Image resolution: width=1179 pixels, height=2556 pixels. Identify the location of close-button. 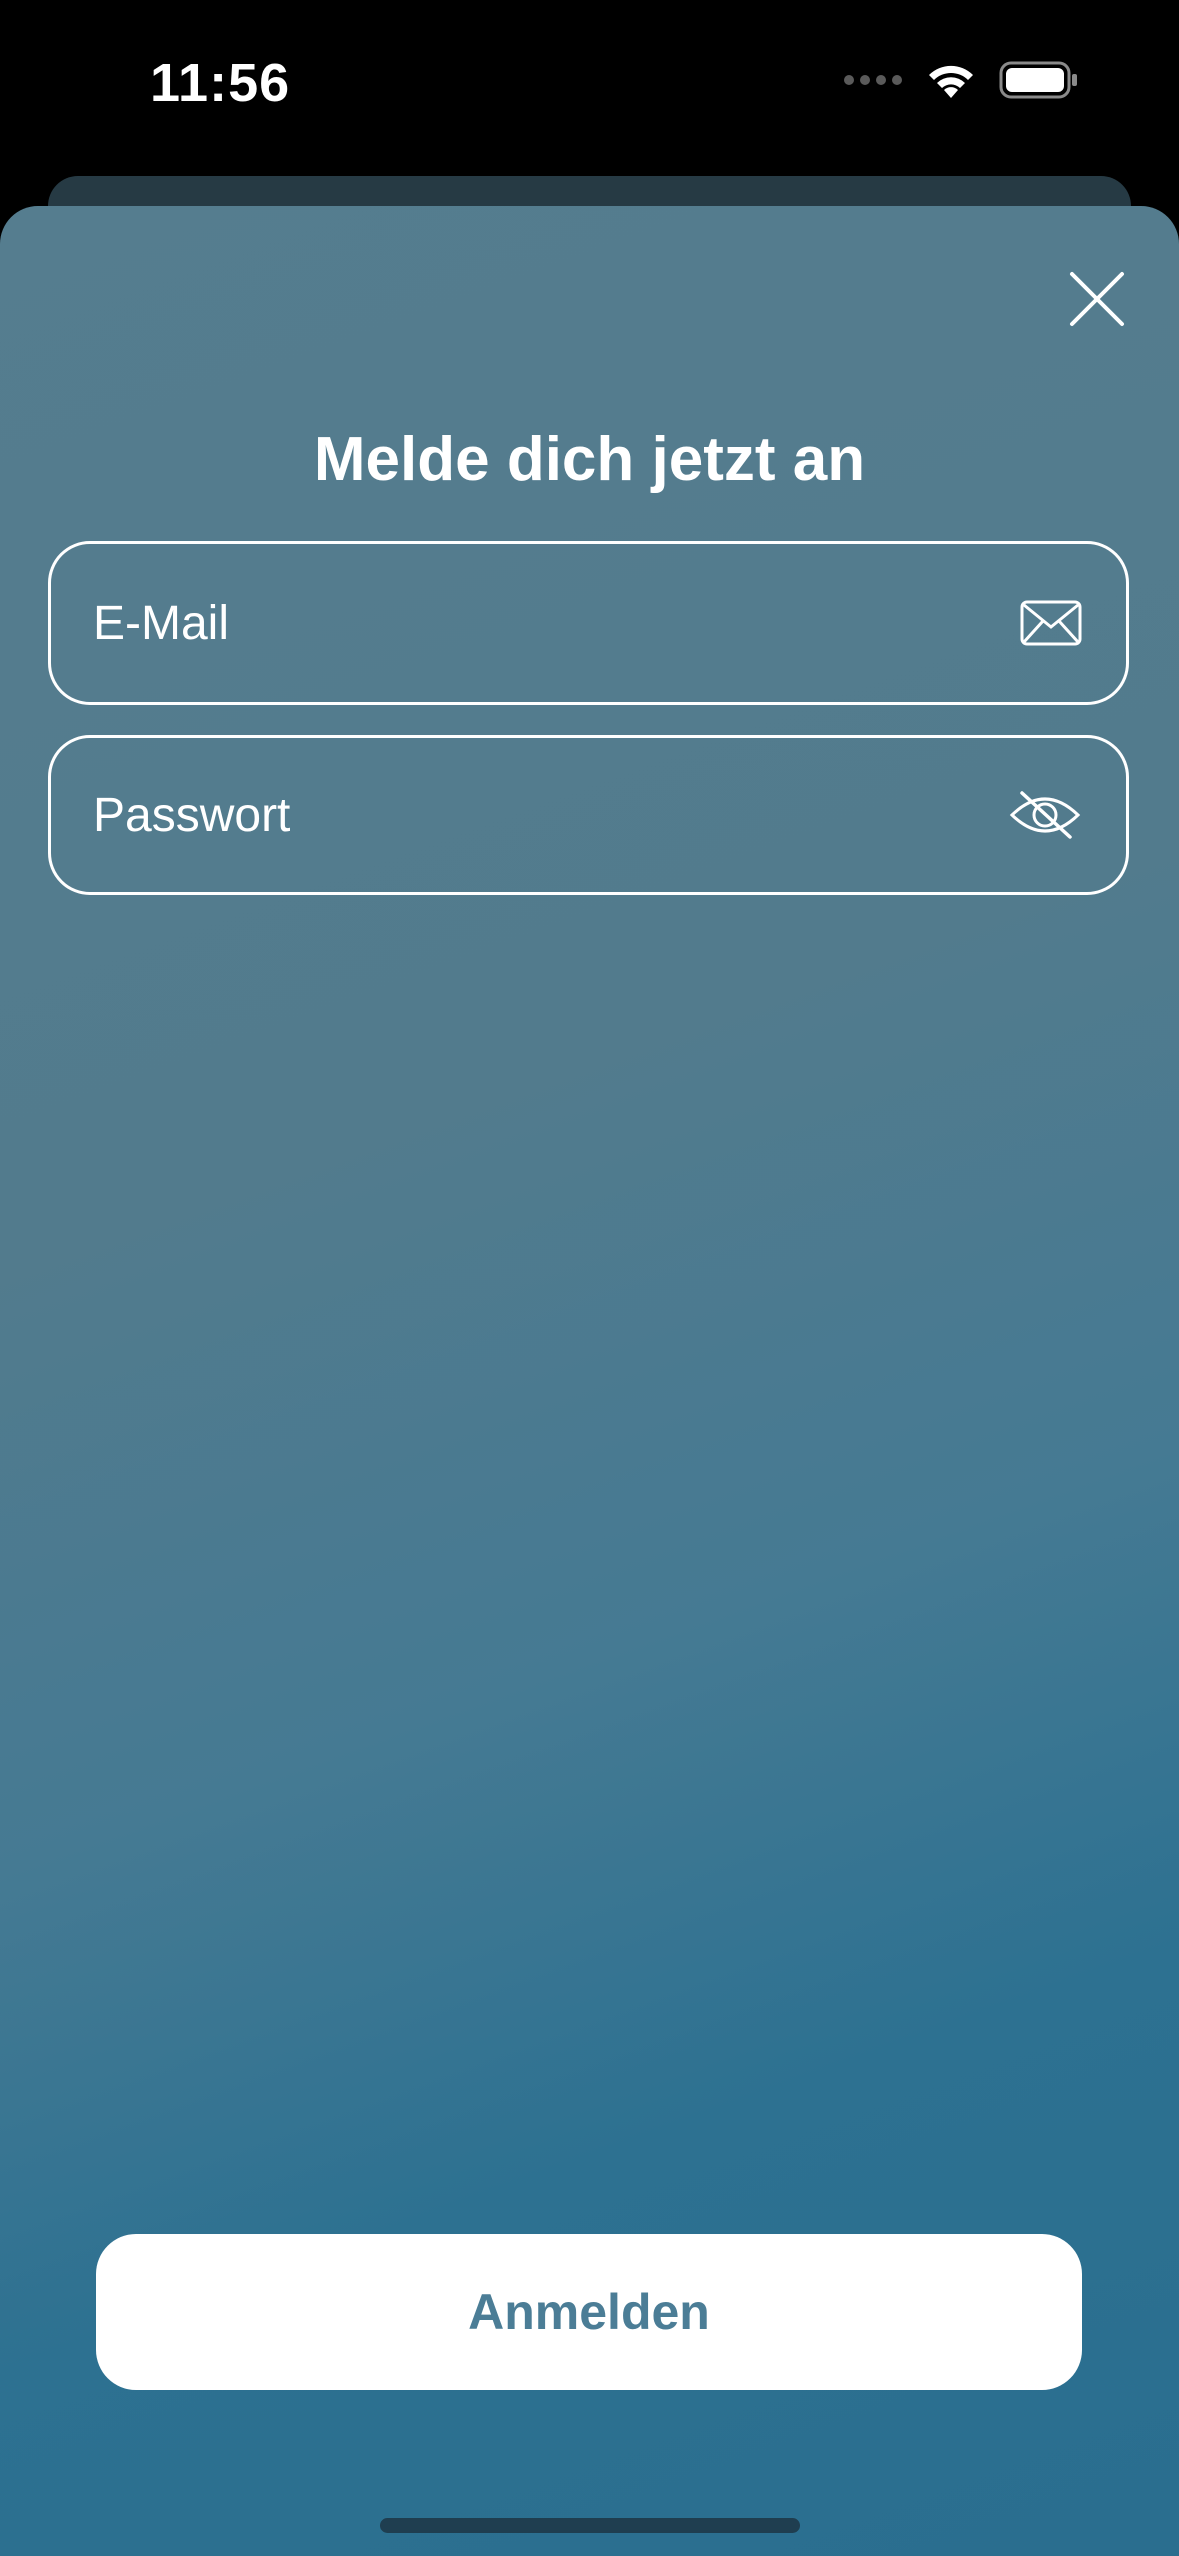
(1097, 299).